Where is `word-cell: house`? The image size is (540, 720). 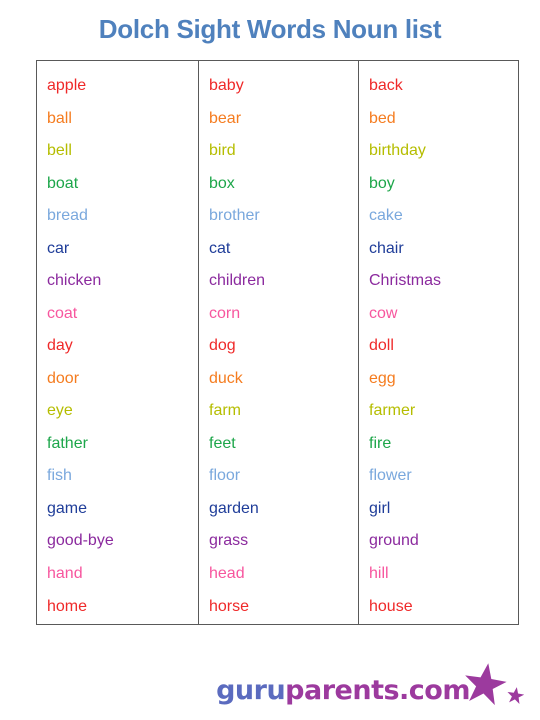 word-cell: house is located at coordinates (391, 606).